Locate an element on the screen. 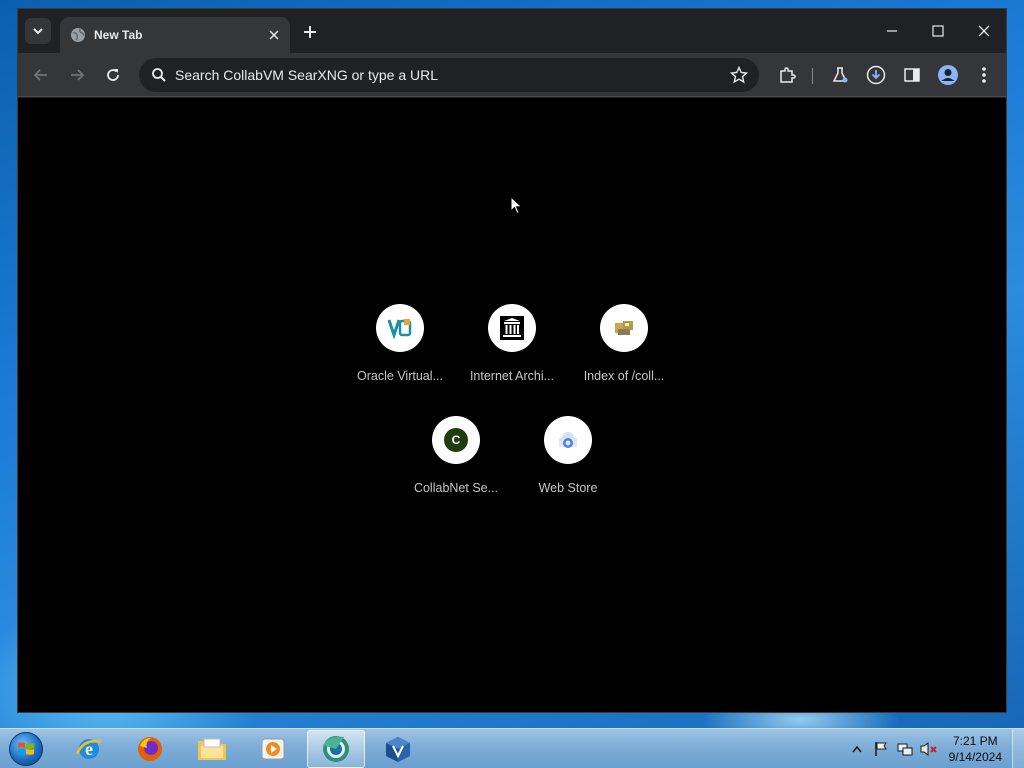 This screenshot has height=768, width=1024. maximize-button is located at coordinates (938, 31).